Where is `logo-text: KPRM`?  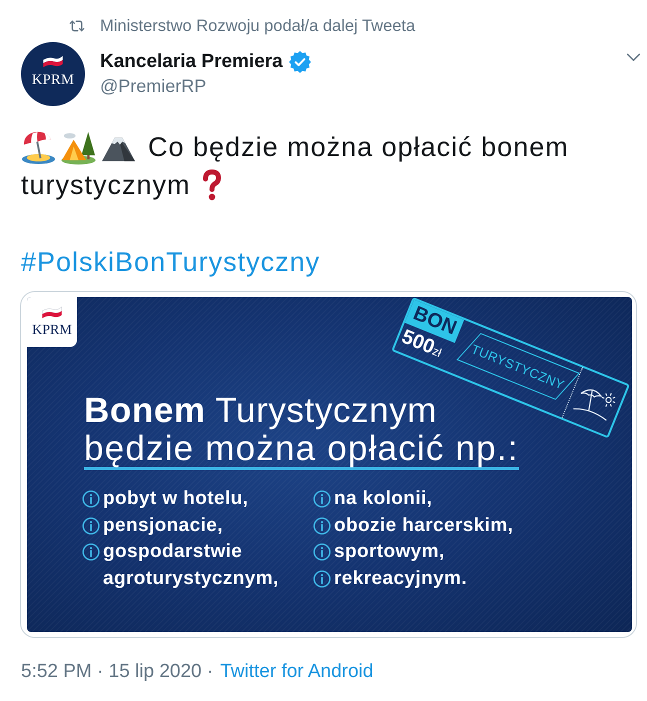
logo-text: KPRM is located at coordinates (52, 331).